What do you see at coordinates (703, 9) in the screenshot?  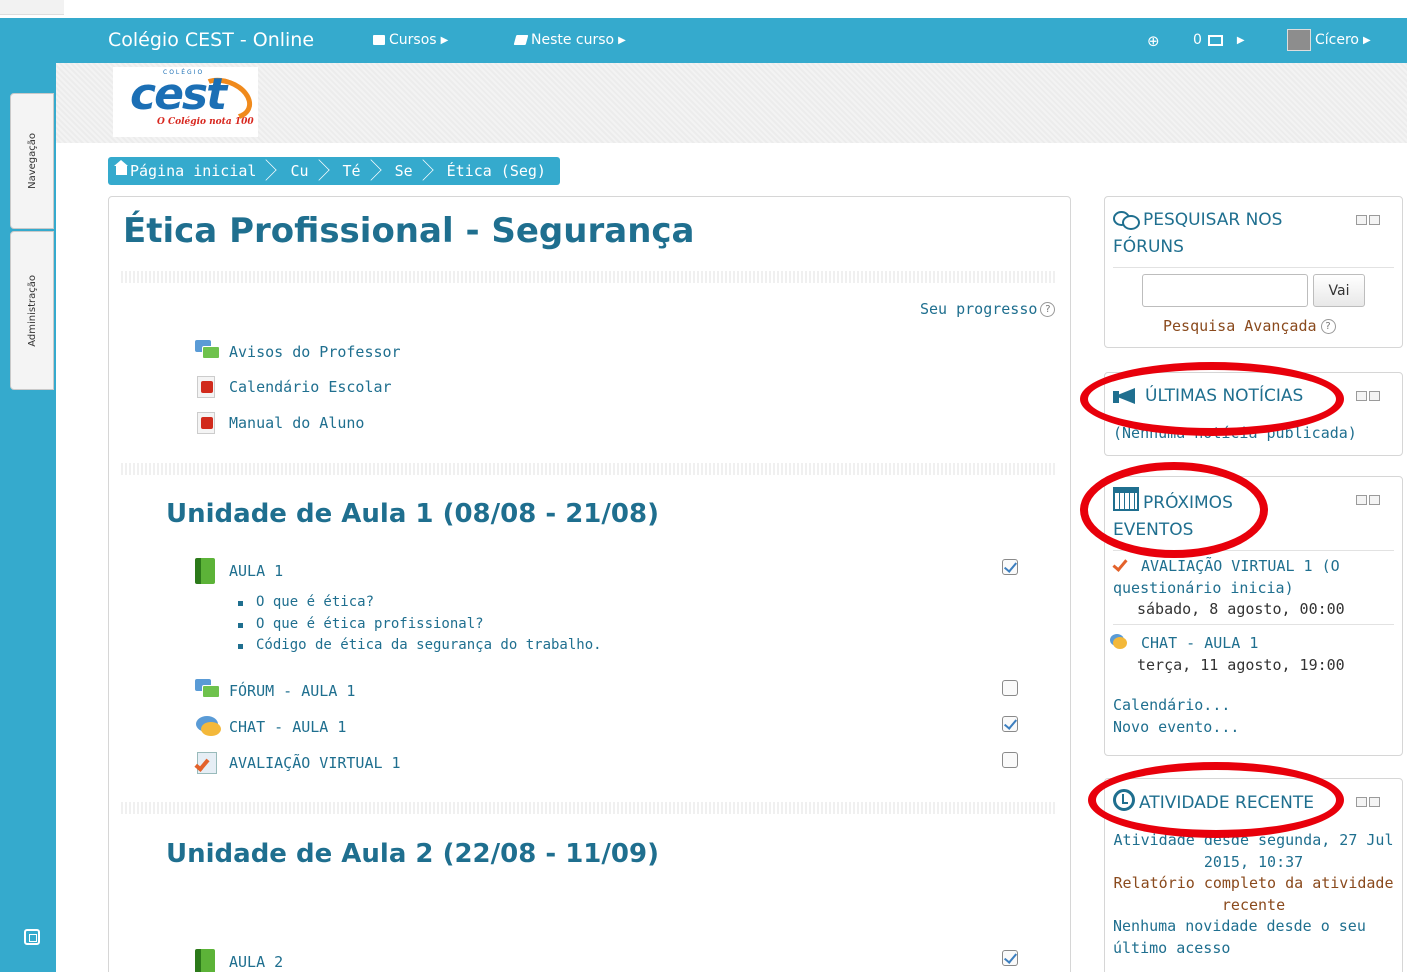 I see `browser-top-strip` at bounding box center [703, 9].